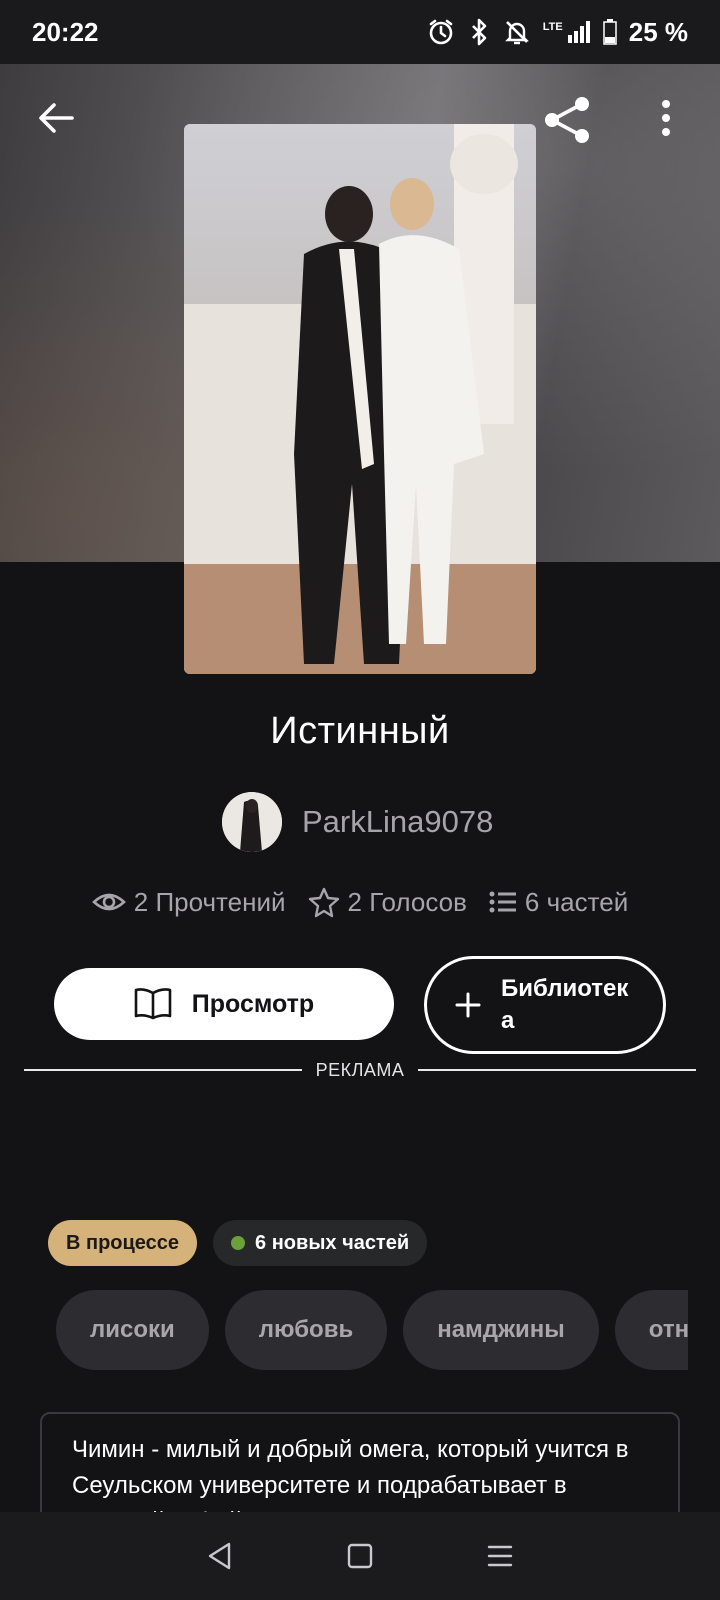 The image size is (720, 1600). I want to click on ad-label: РЕКЛАМА, so click(360, 1069).